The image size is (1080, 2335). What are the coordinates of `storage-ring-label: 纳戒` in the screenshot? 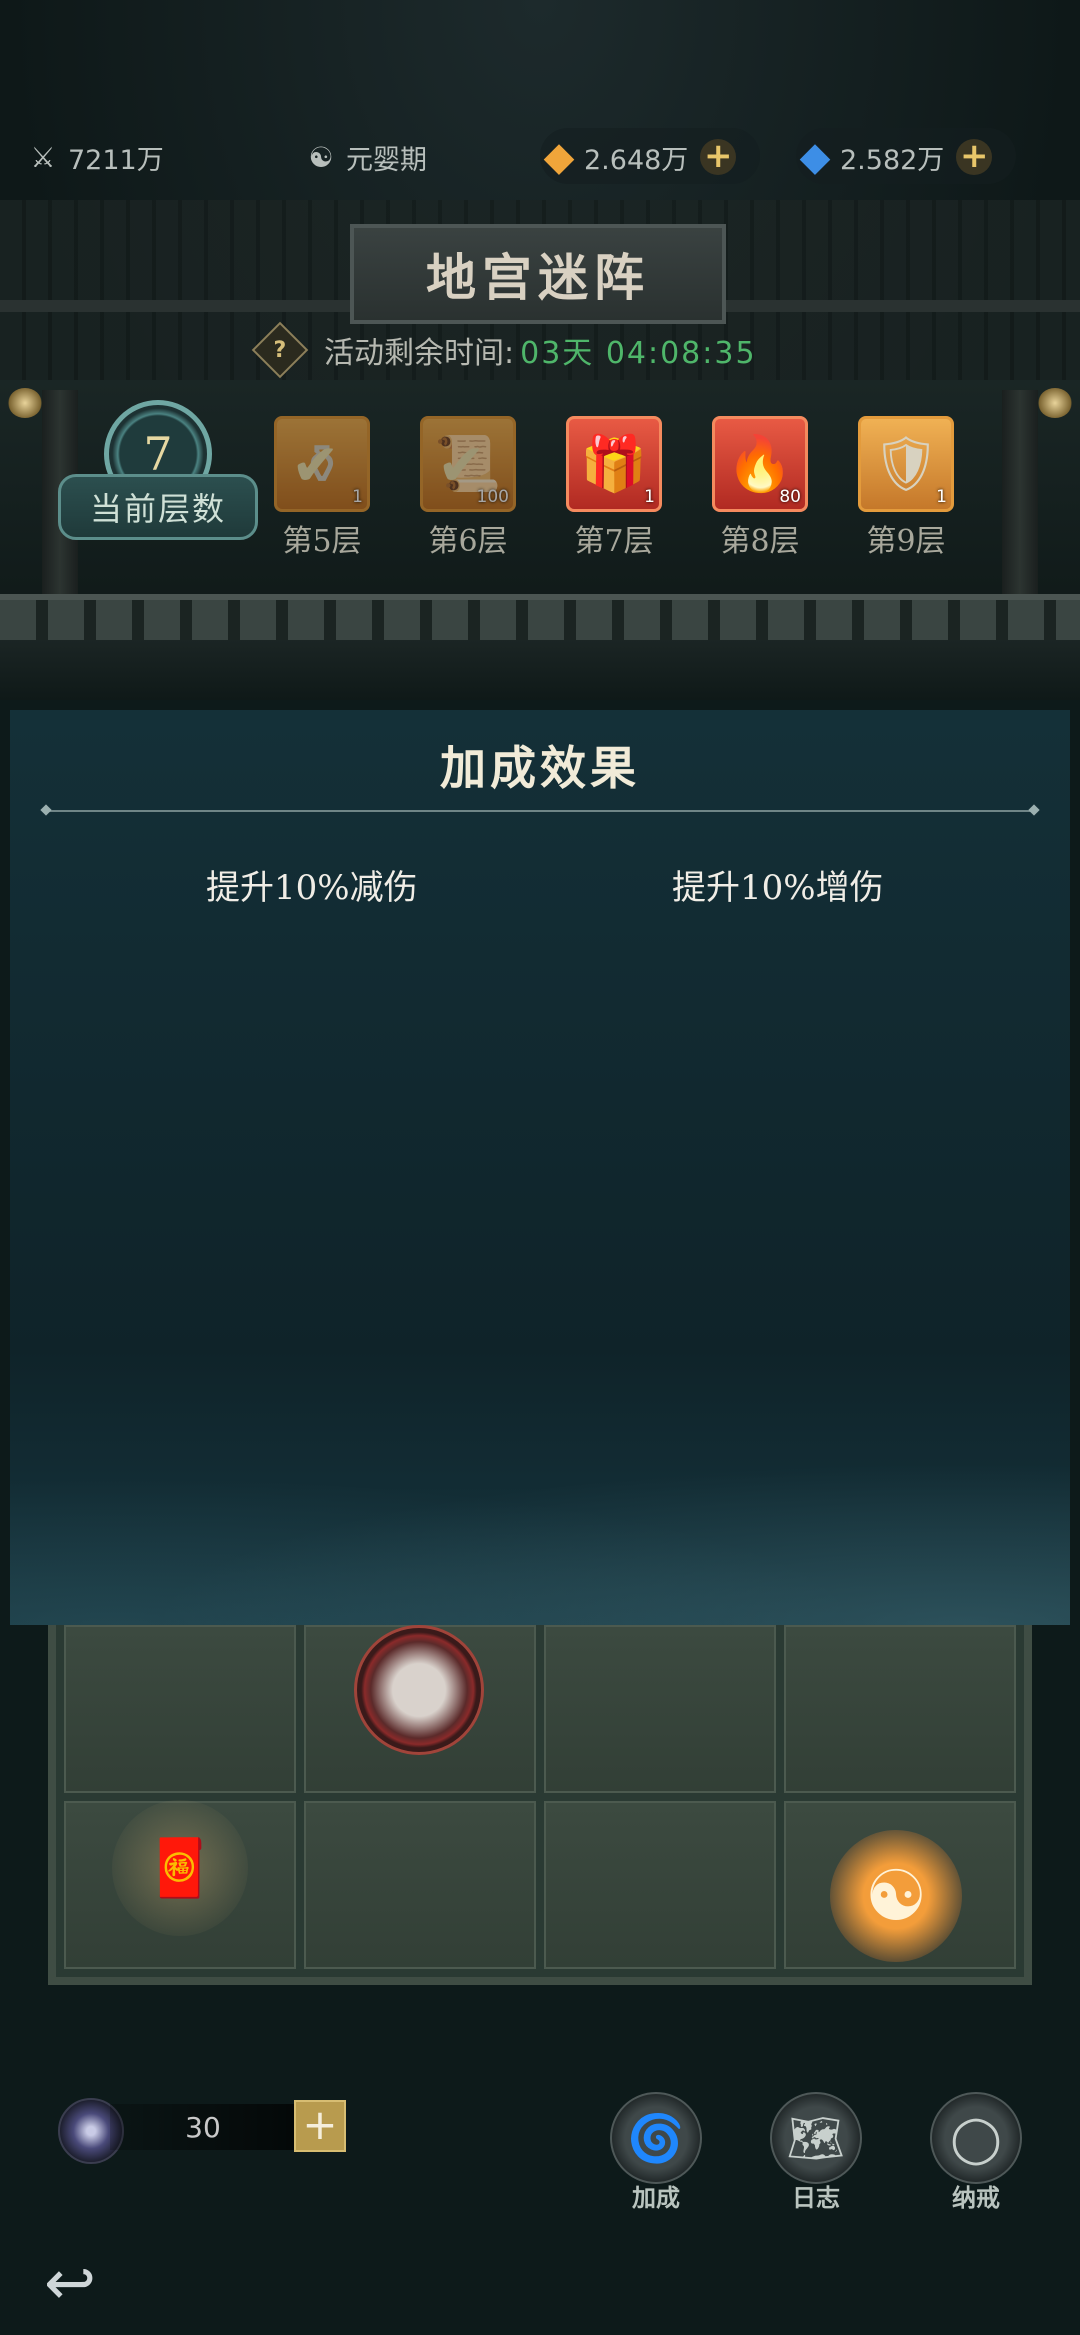 It's located at (976, 2198).